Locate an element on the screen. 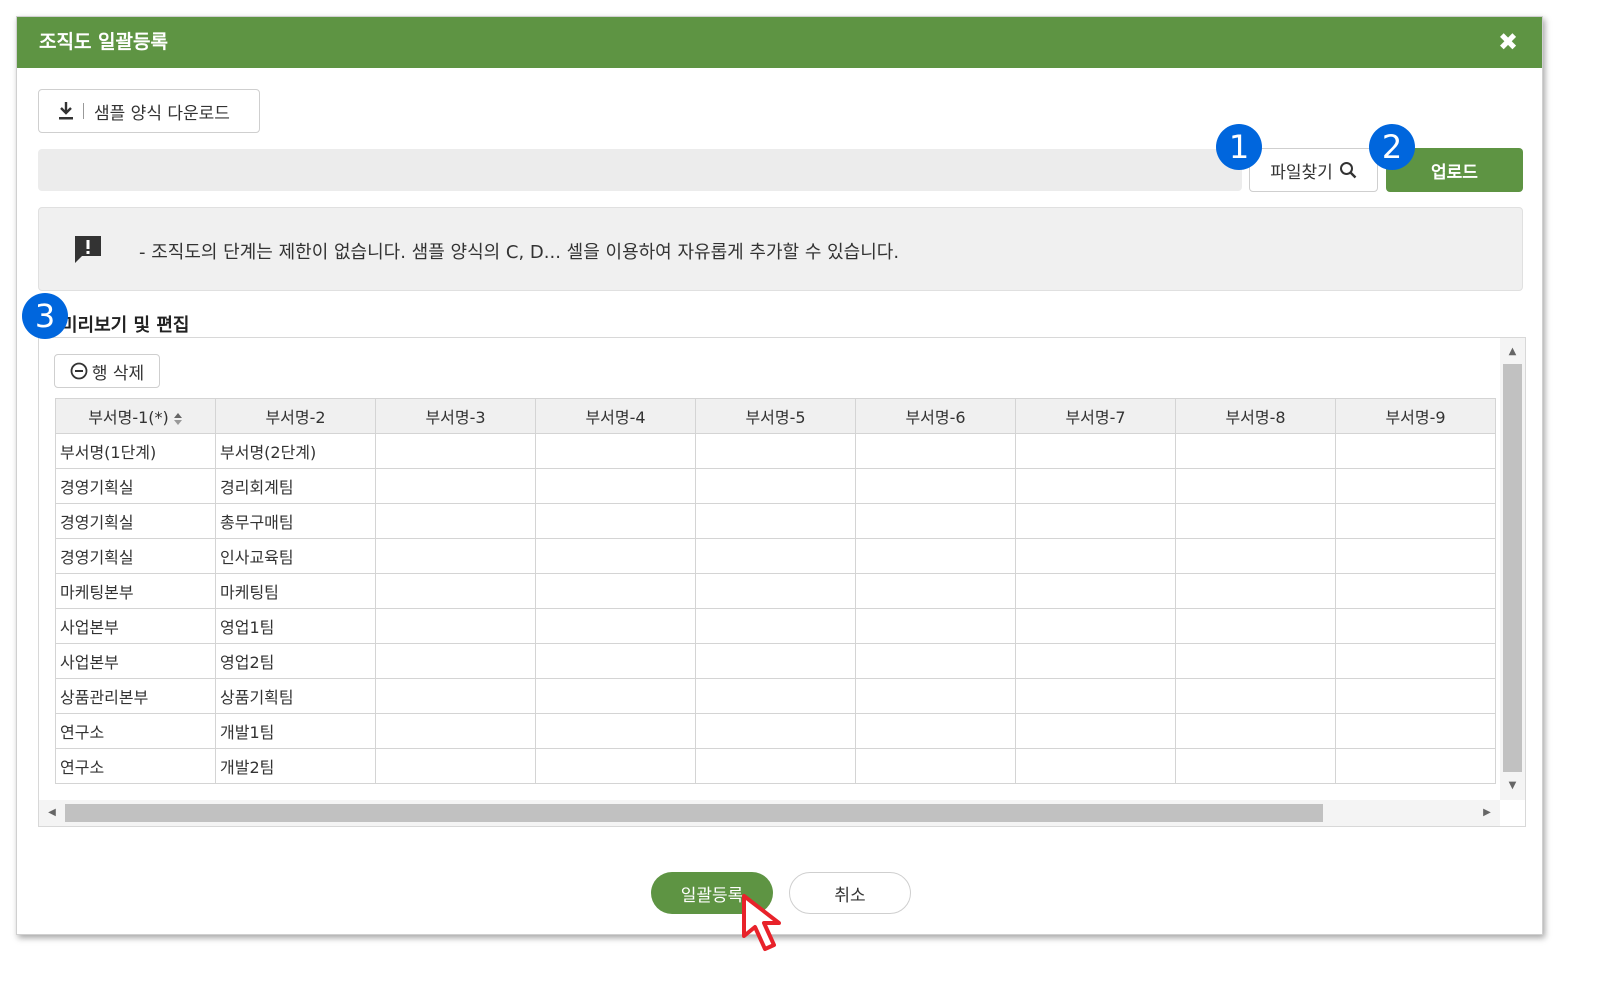  column-header: 부서명-8 is located at coordinates (1255, 416).